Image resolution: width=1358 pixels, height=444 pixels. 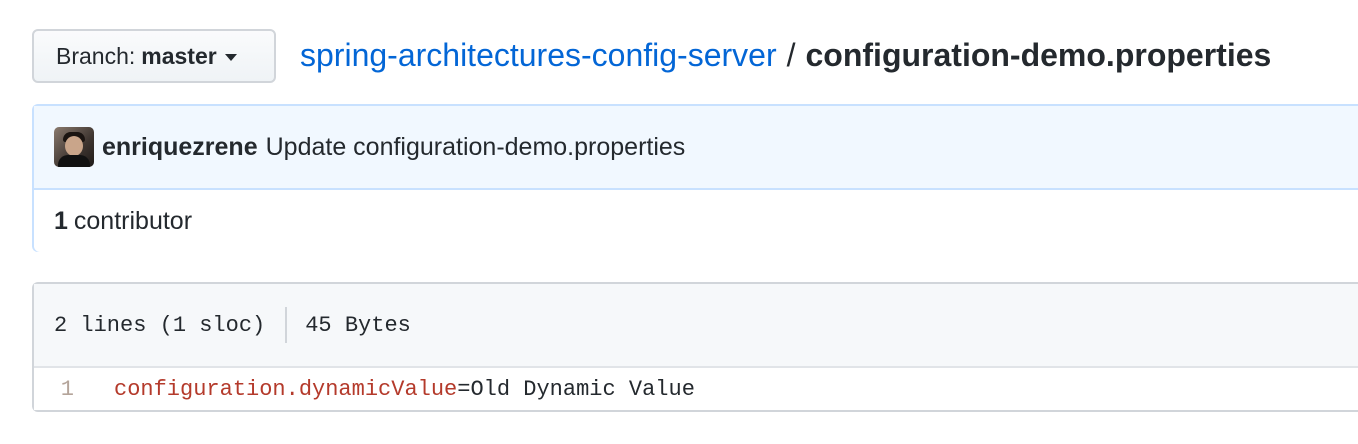 What do you see at coordinates (476, 147) in the screenshot?
I see `commit-message-link: Update configuration-demo.properties` at bounding box center [476, 147].